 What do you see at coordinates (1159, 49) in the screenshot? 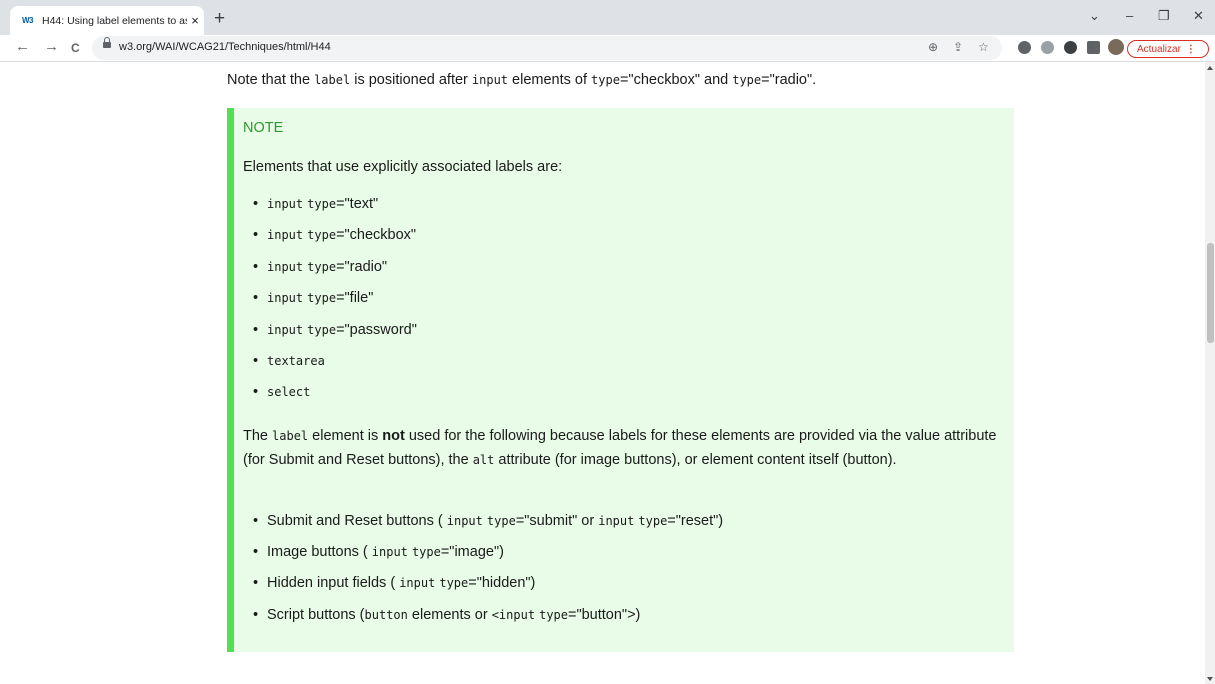
I see `update-button-label: Actualizar` at bounding box center [1159, 49].